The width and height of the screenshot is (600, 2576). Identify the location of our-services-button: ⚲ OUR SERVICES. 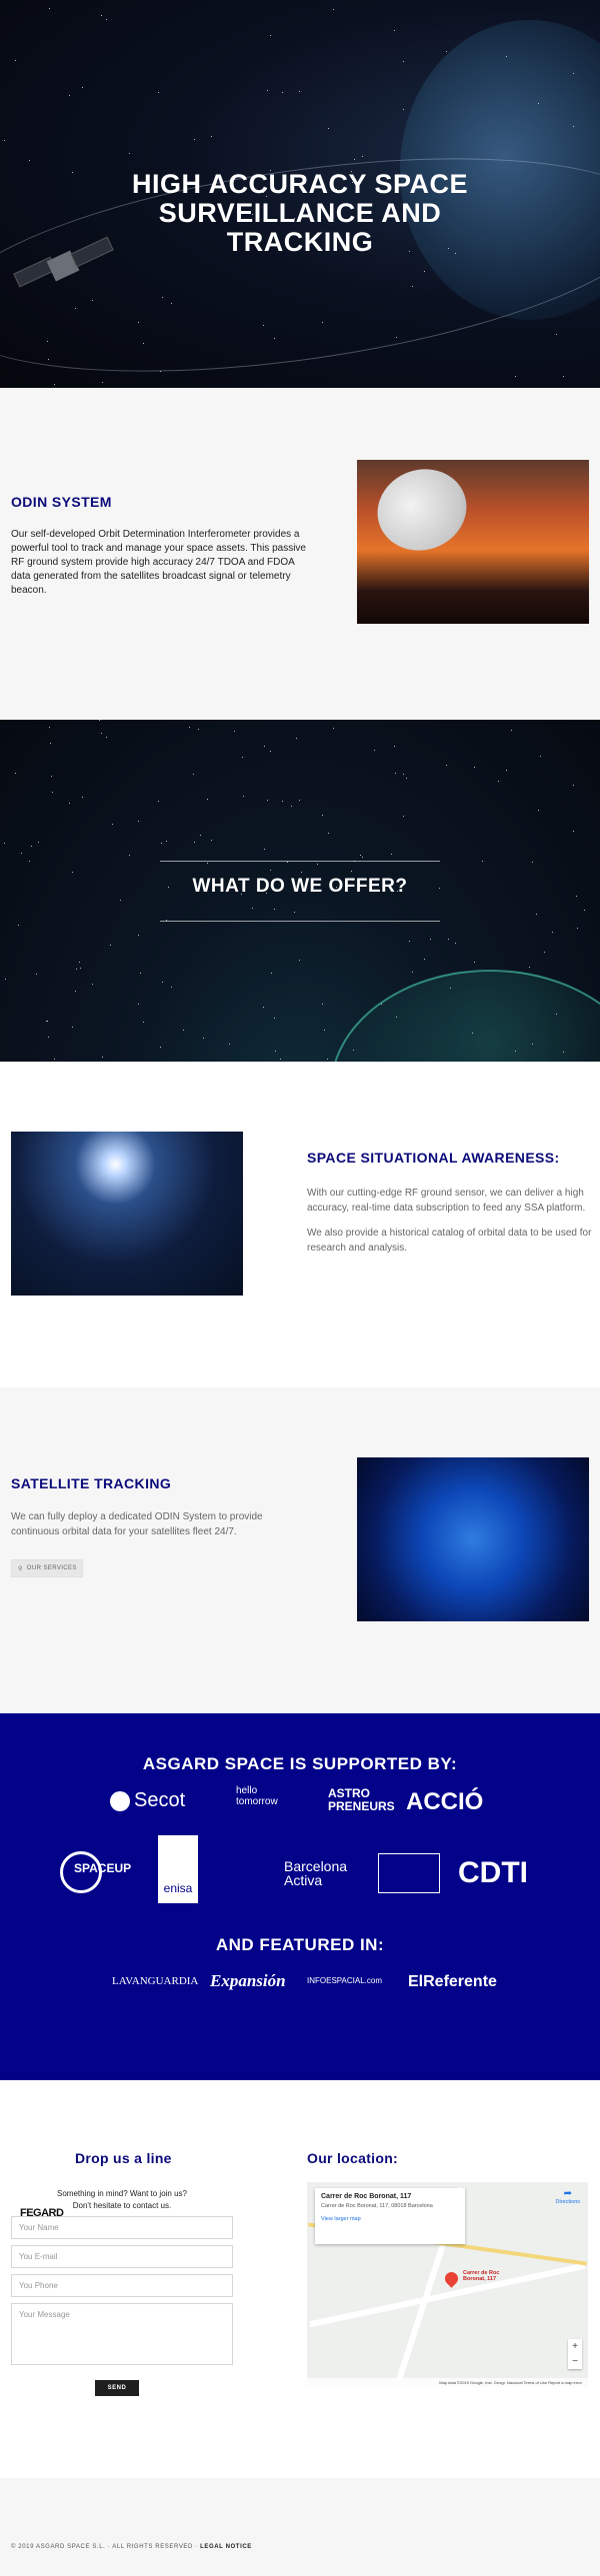
(47, 1568).